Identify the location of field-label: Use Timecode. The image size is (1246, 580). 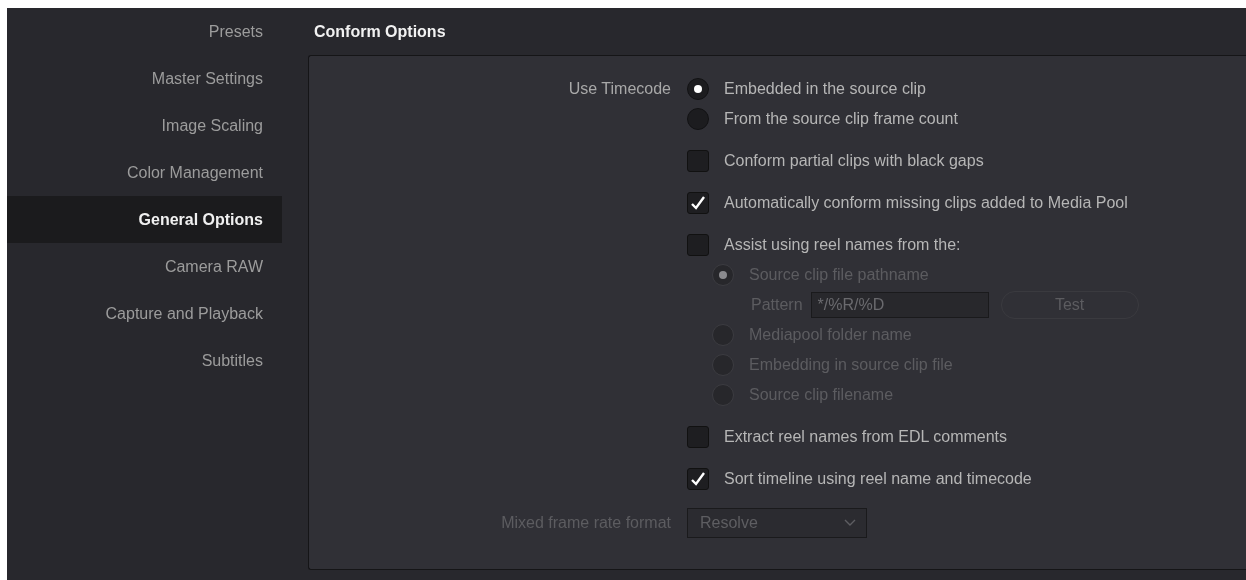
(619, 89).